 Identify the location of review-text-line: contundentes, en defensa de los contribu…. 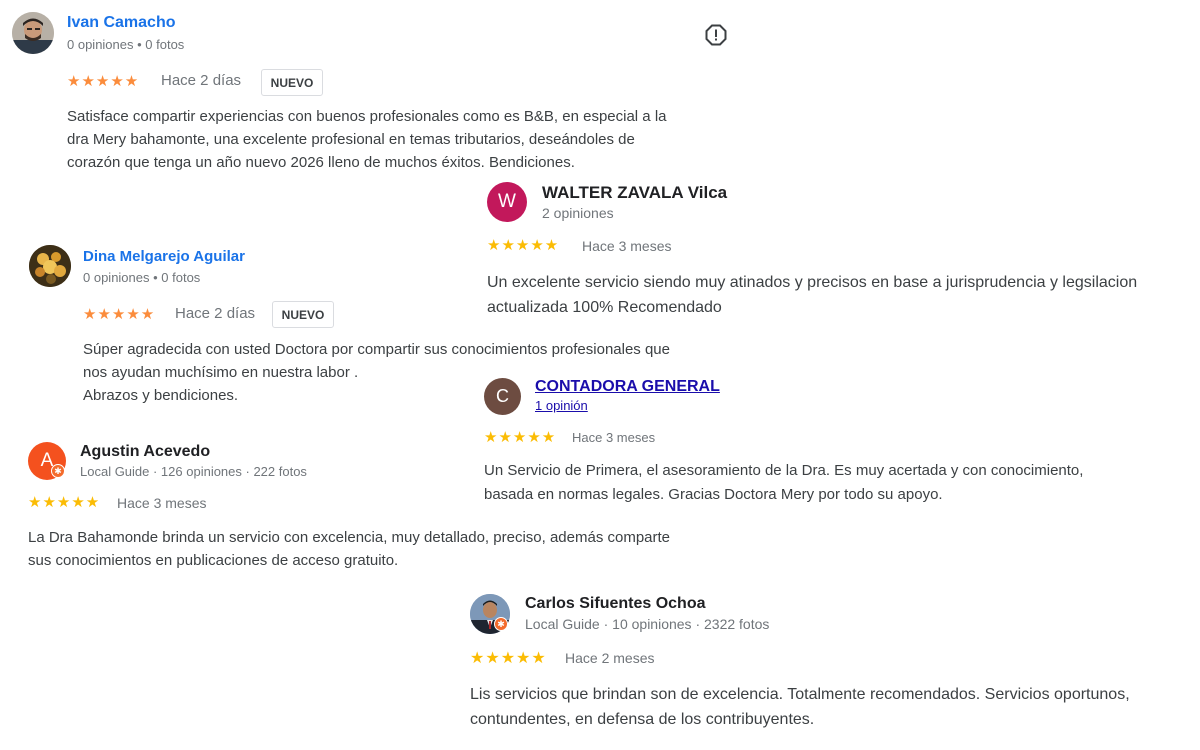
(642, 719).